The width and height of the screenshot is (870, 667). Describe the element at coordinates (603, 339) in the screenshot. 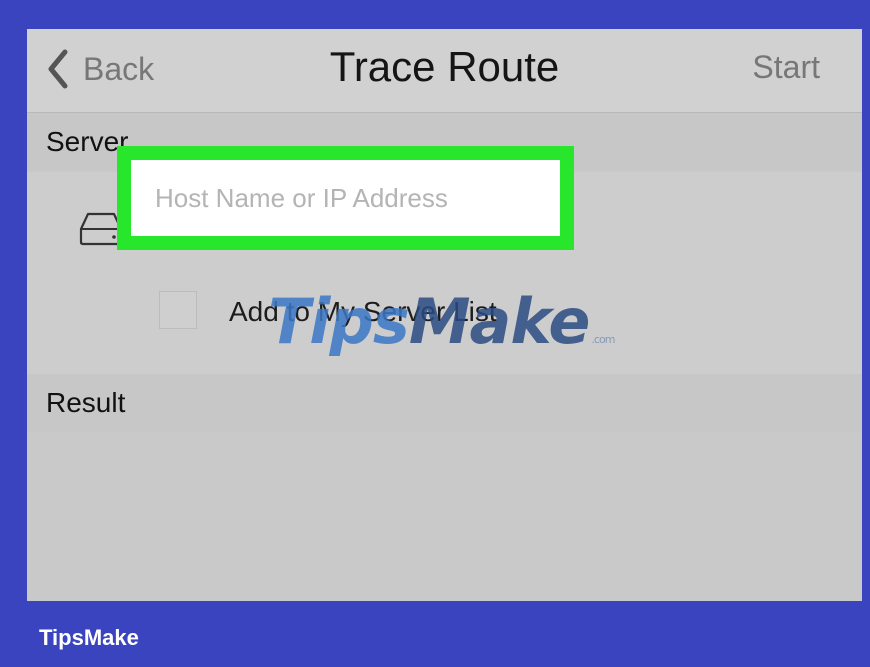

I see `watermark-small: .com` at that location.